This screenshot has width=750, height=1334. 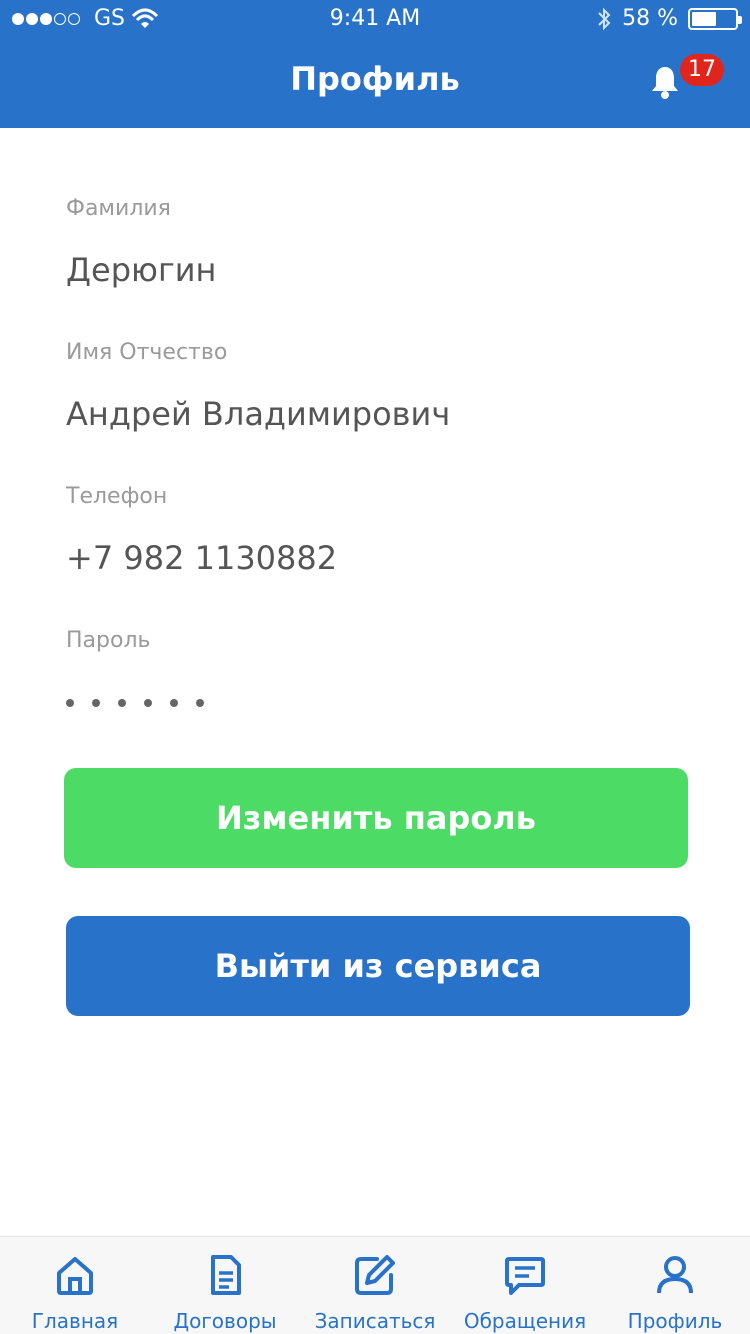 I want to click on tab-requests: Обращения, so click(x=525, y=1285).